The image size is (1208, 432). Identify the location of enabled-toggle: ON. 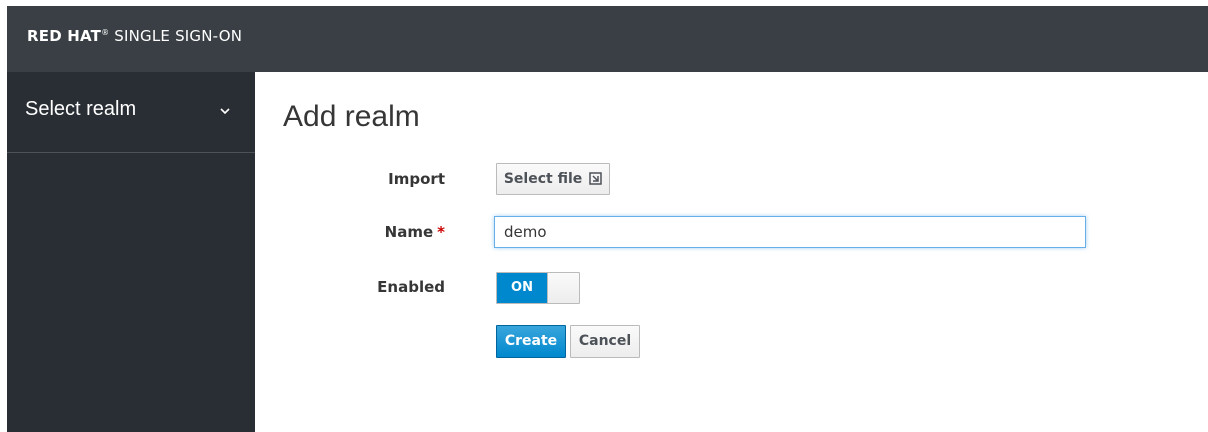
(538, 288).